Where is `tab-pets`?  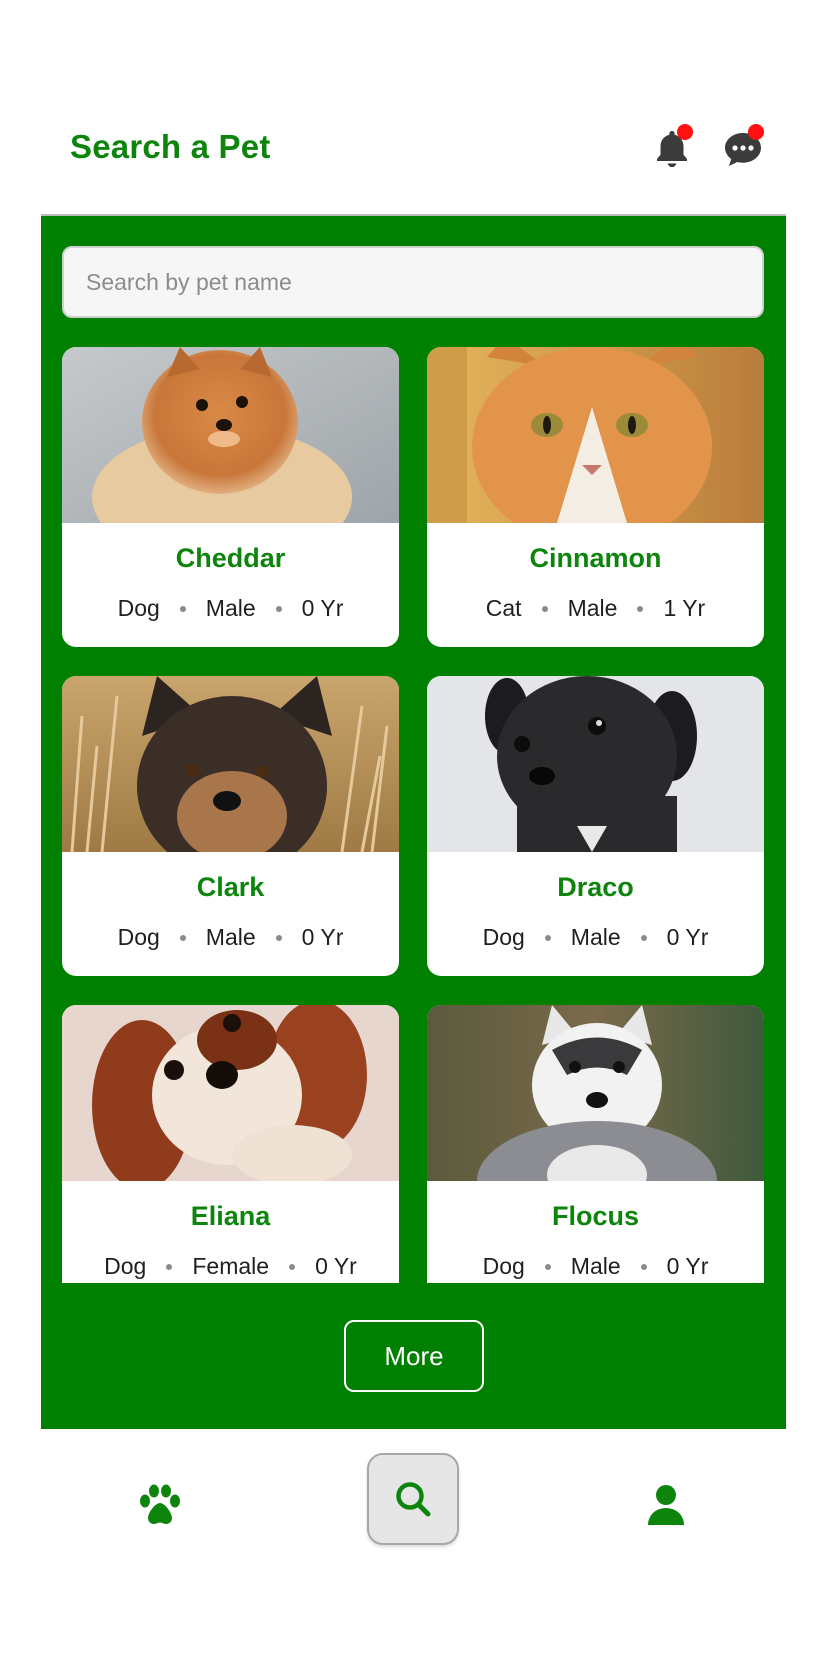 tab-pets is located at coordinates (160, 1505).